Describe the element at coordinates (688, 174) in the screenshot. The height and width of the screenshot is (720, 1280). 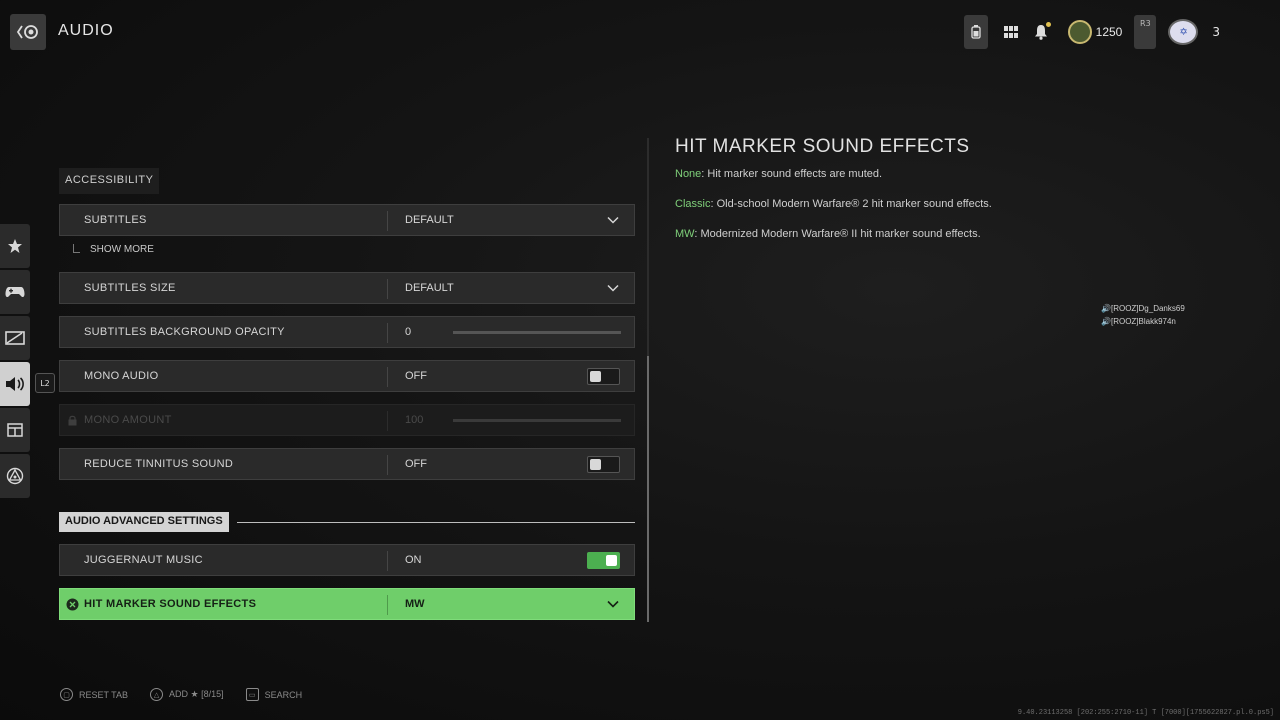
I see `option-name: None` at that location.